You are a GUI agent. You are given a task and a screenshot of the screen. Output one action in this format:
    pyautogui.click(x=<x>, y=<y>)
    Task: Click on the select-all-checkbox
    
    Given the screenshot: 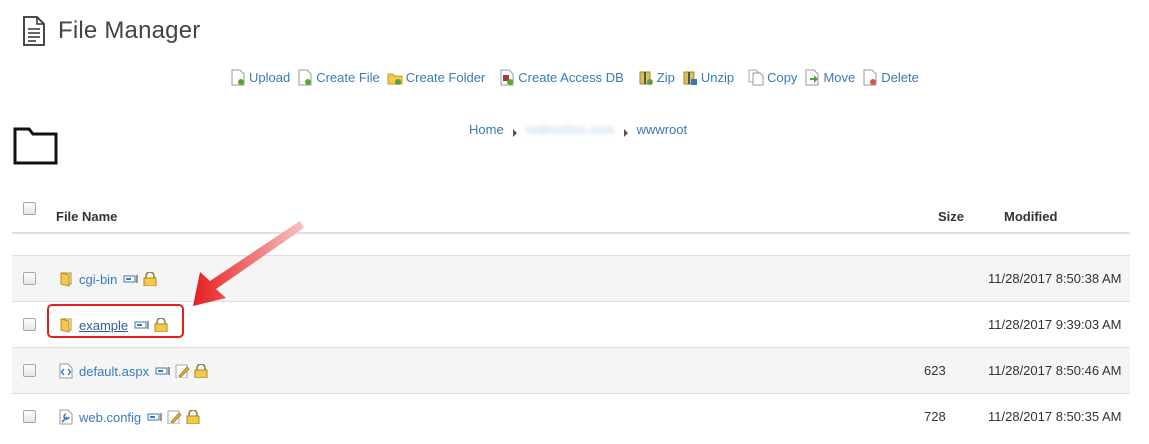 What is the action you would take?
    pyautogui.click(x=29, y=208)
    